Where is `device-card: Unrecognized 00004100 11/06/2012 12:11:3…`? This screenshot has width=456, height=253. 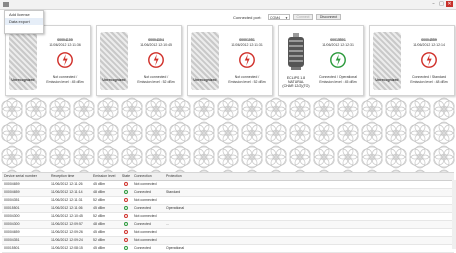 device-card: Unrecognized 00004100 11/06/2012 12:11:3… is located at coordinates (48, 60).